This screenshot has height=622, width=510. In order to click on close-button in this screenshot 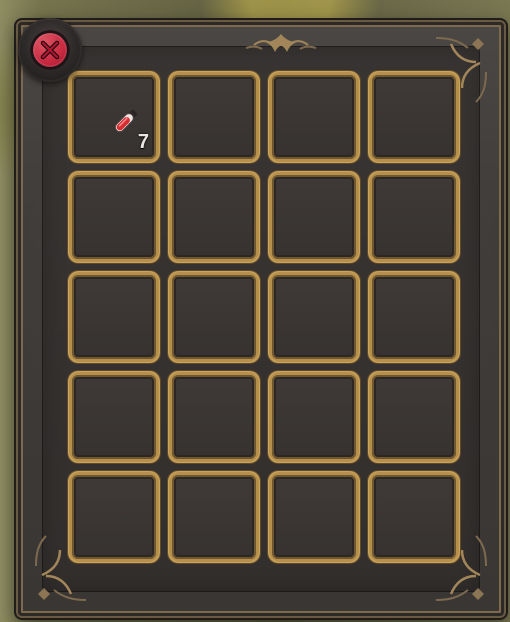, I will do `click(50, 50)`.